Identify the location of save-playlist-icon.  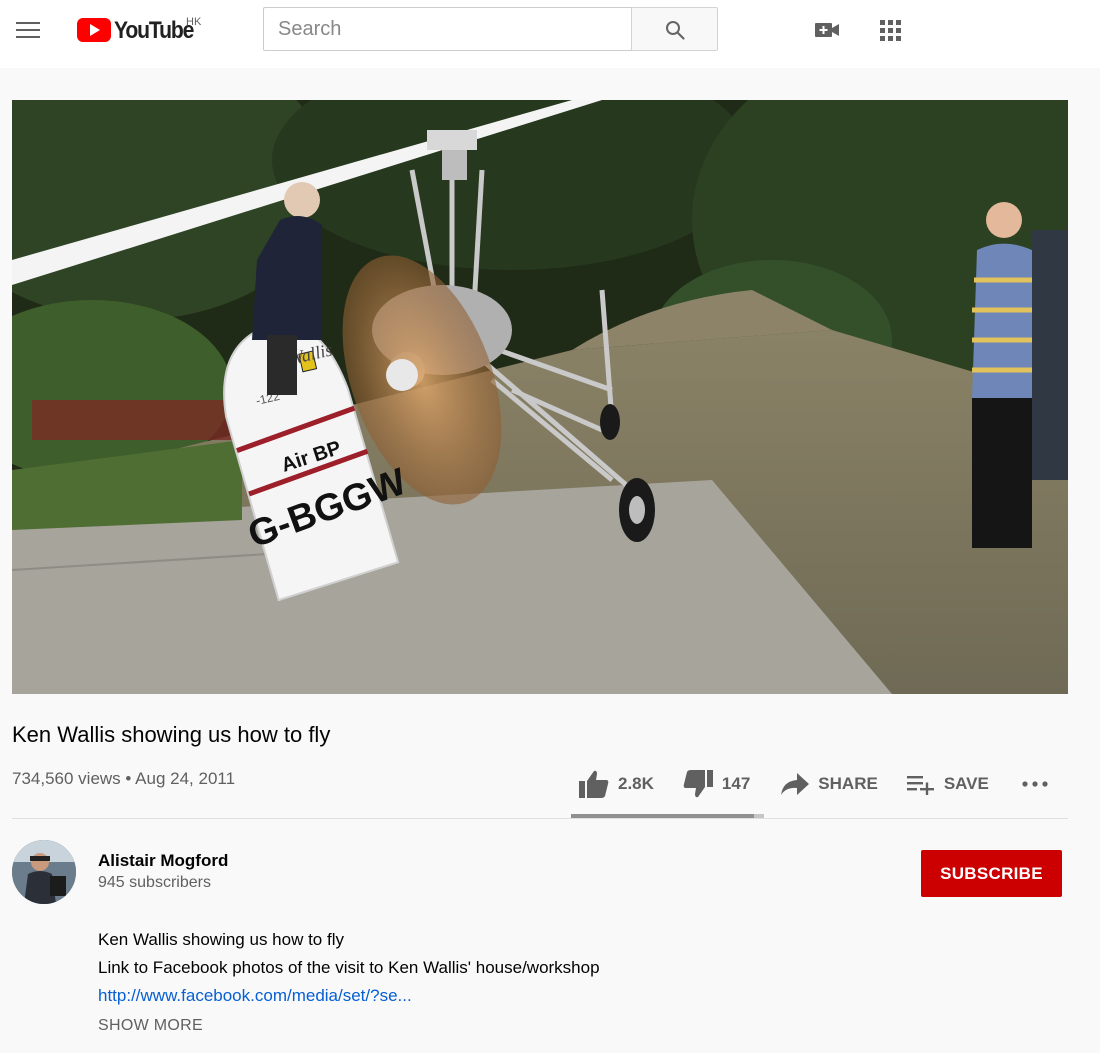
(920, 785).